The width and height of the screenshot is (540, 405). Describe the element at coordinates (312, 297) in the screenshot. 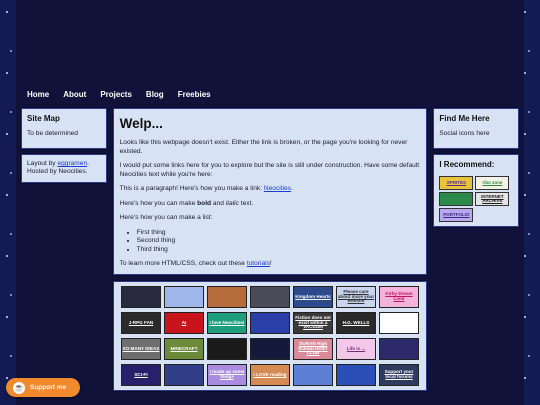

I see `site-button: Kingdom Hearts` at that location.